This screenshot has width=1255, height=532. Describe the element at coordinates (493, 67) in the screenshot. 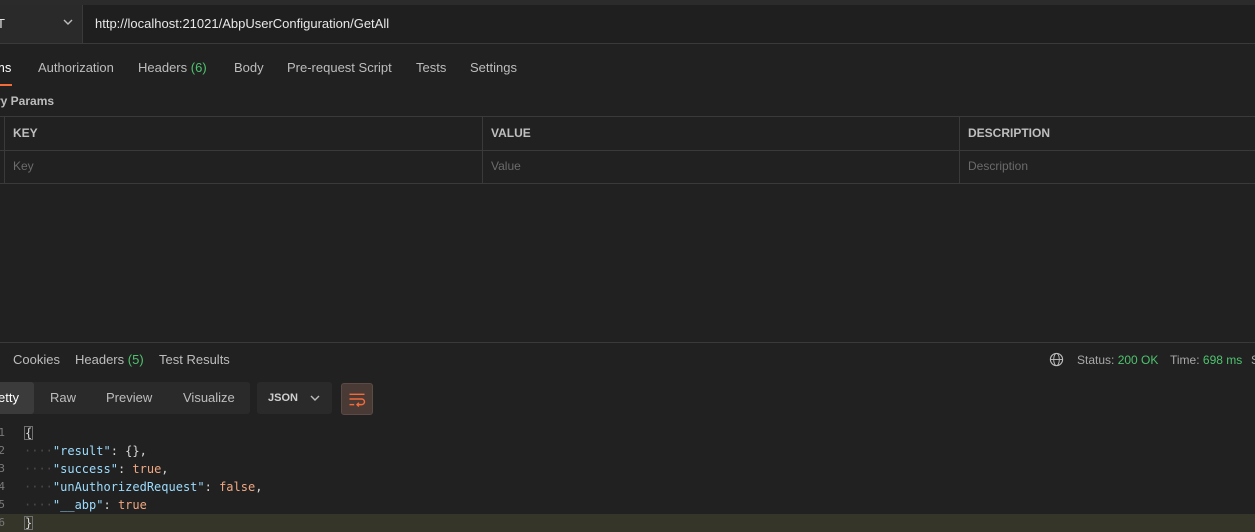

I see `tab-settings: Settings` at that location.